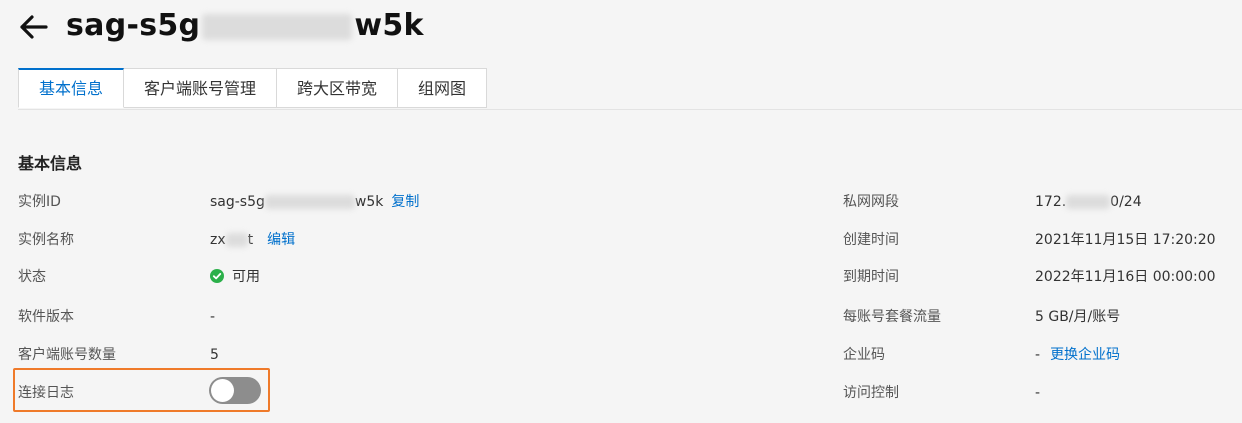 Image resolution: width=1242 pixels, height=423 pixels. I want to click on expire-time-value: 2022年11月16日 00:00:00, so click(1125, 277).